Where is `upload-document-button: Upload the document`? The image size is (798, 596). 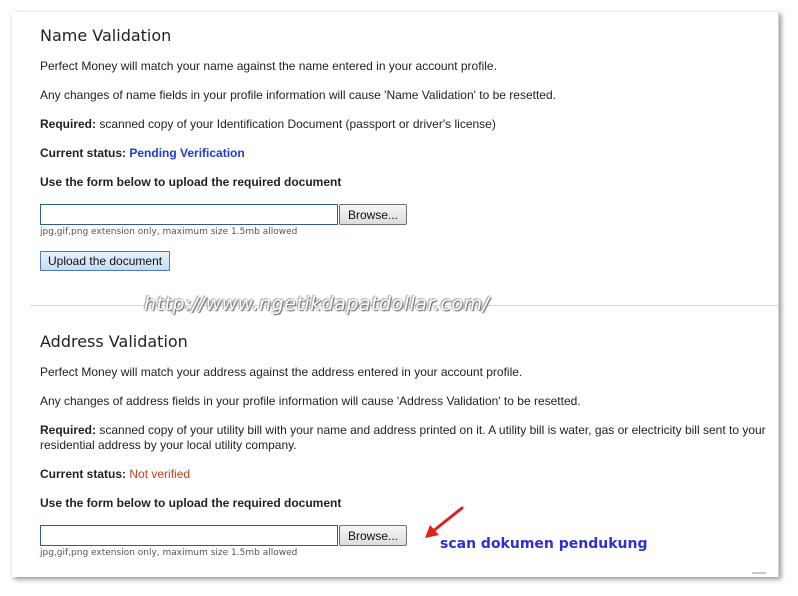 upload-document-button: Upload the document is located at coordinates (105, 261).